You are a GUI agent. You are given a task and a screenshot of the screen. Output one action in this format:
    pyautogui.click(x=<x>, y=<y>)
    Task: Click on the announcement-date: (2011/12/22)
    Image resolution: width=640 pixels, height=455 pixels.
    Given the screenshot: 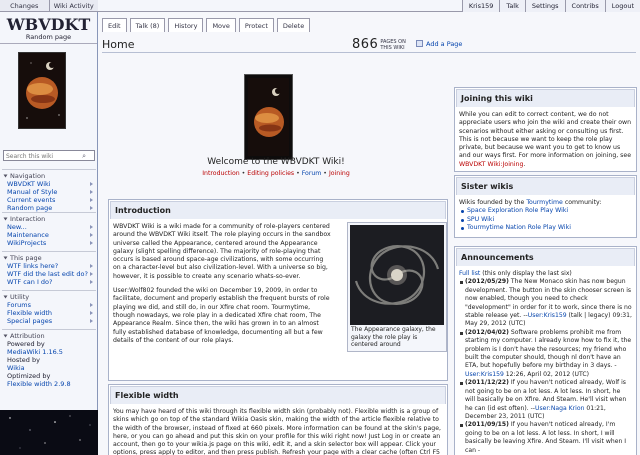 What is the action you would take?
    pyautogui.click(x=487, y=383)
    